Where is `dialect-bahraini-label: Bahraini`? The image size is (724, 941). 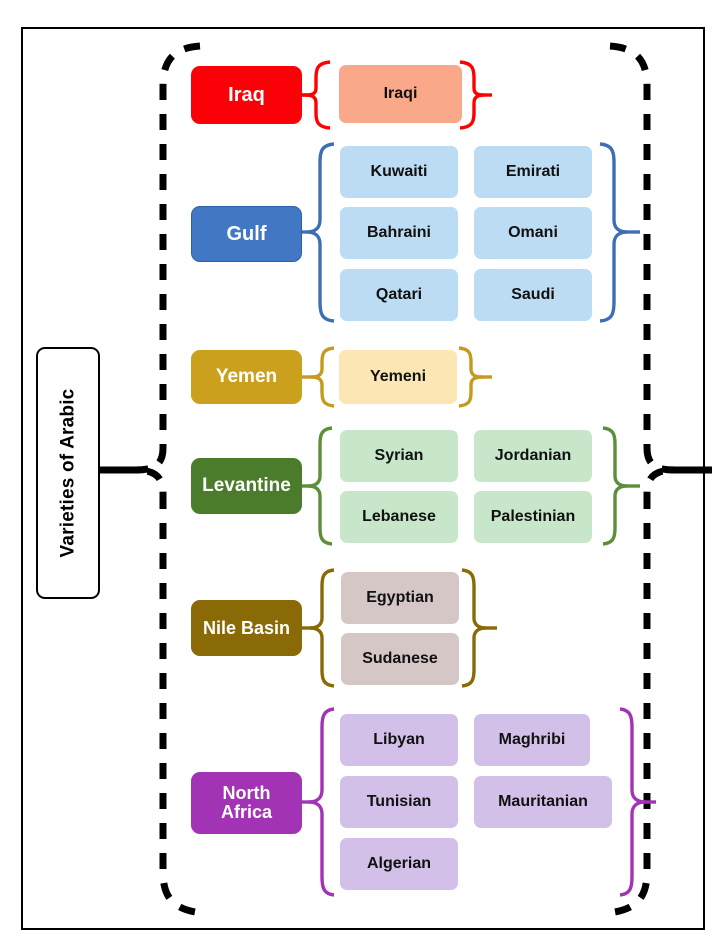 dialect-bahraini-label: Bahraini is located at coordinates (398, 232).